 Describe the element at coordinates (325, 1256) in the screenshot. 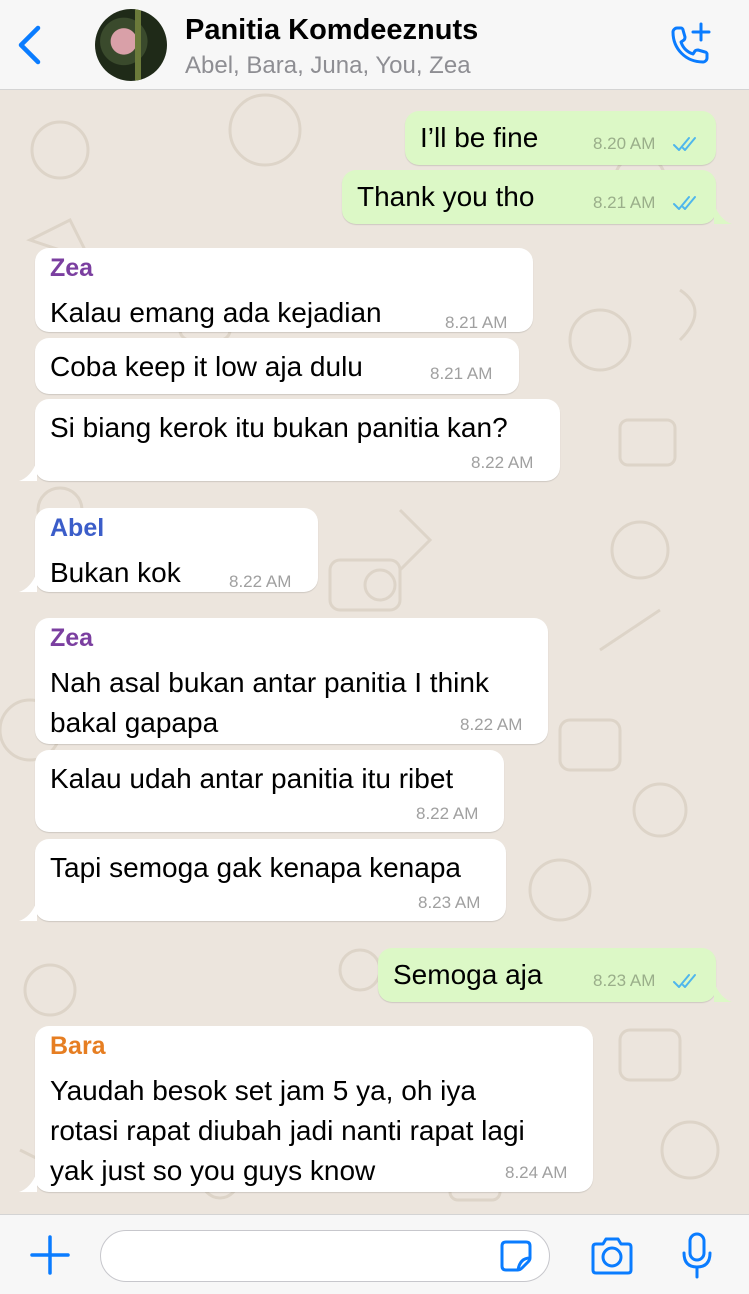

I see `message-input` at that location.